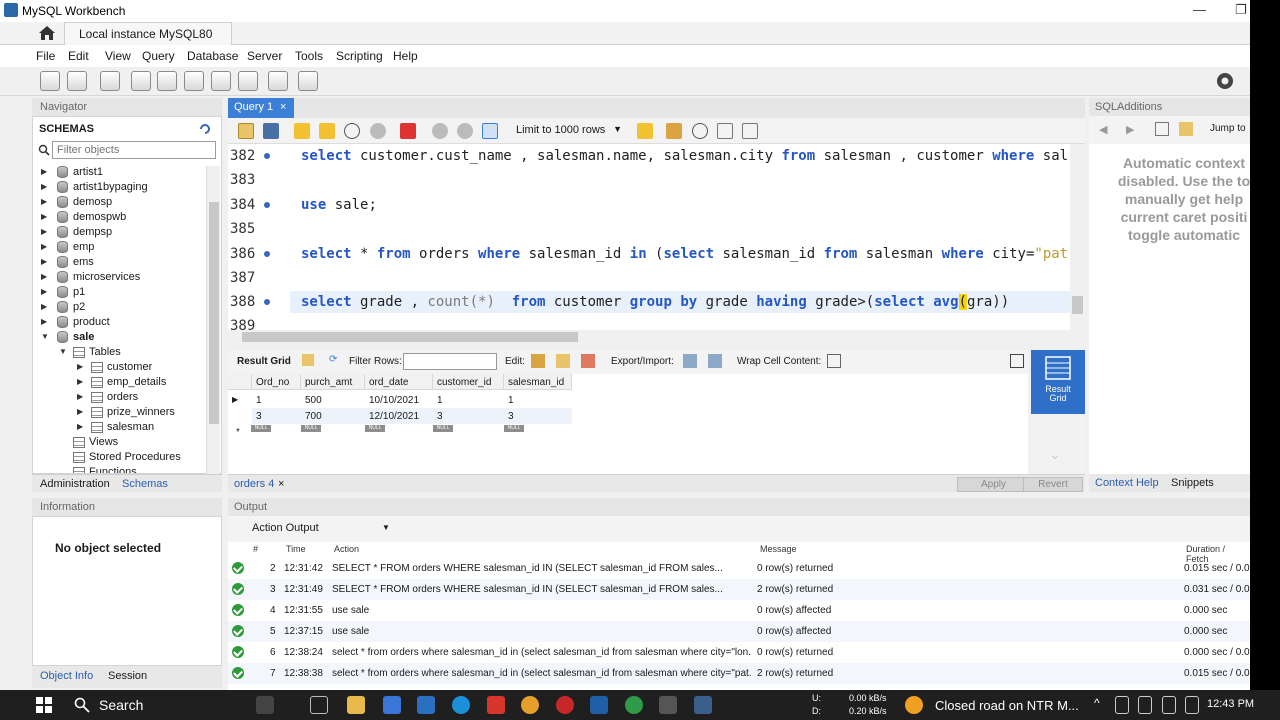 Image resolution: width=1280 pixels, height=720 pixels. I want to click on store-icon, so click(392, 705).